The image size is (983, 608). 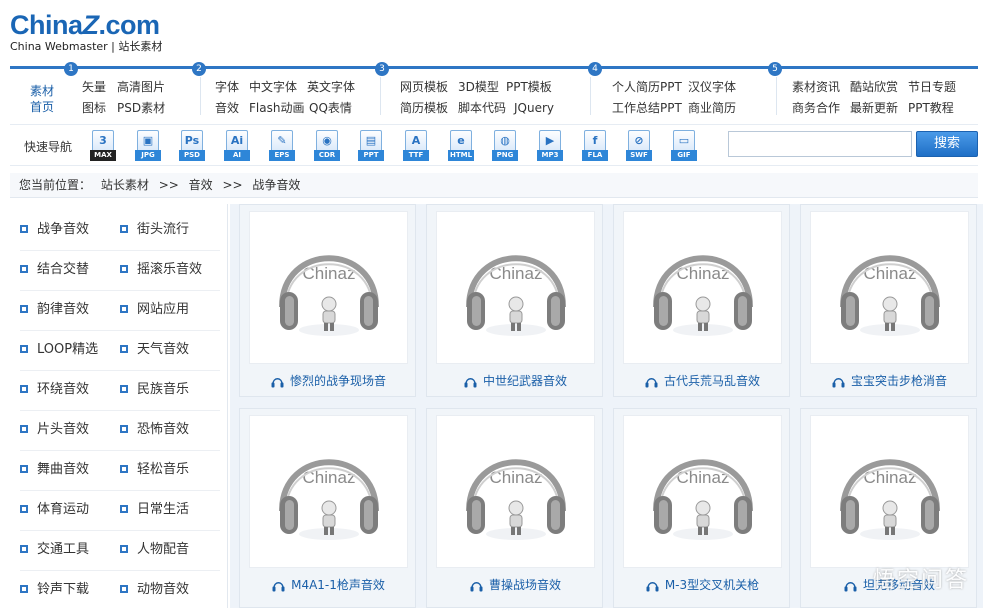 I want to click on sidebar-category-item: 网站应用, so click(x=160, y=310).